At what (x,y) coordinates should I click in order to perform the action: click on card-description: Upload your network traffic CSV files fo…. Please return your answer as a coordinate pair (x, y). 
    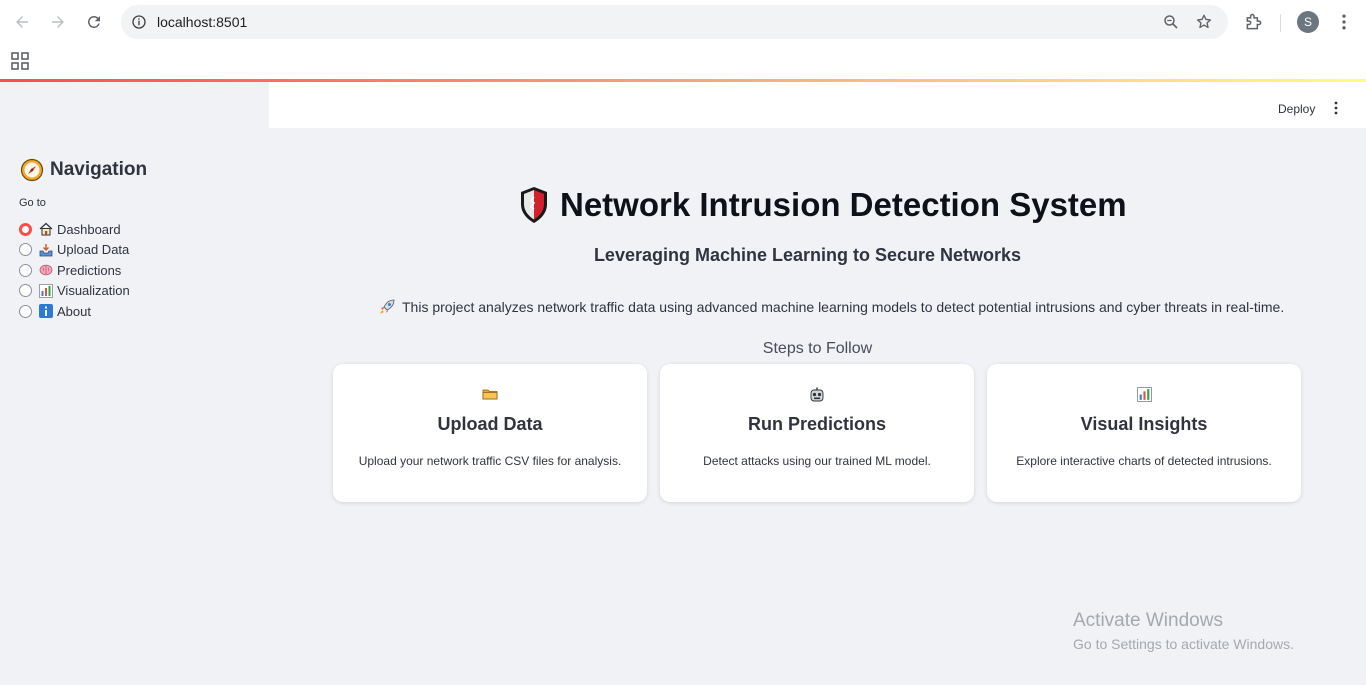
    Looking at the image, I should click on (490, 461).